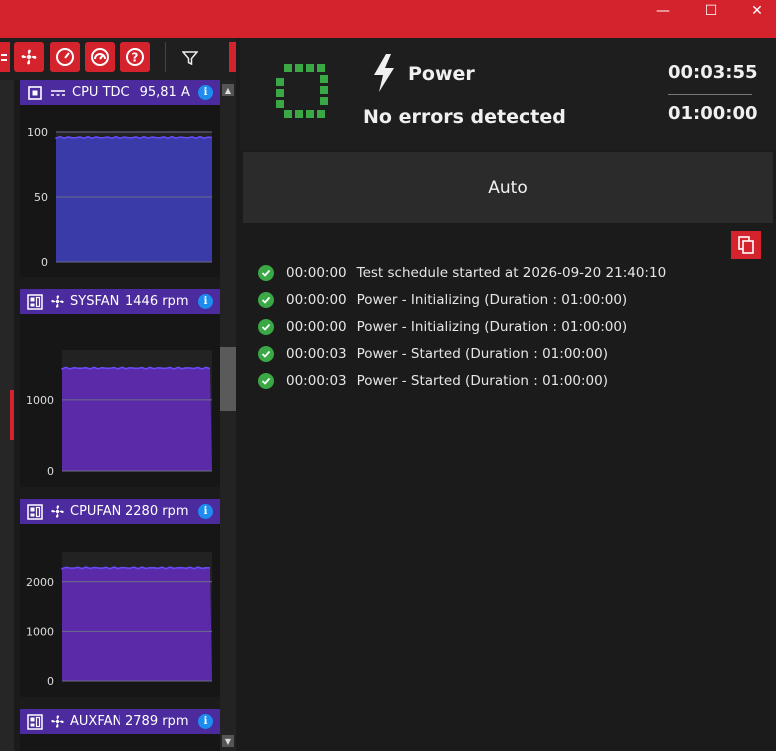 The height and width of the screenshot is (751, 776). I want to click on sensor-header: AUXFAN 2789 rpm i, so click(120, 721).